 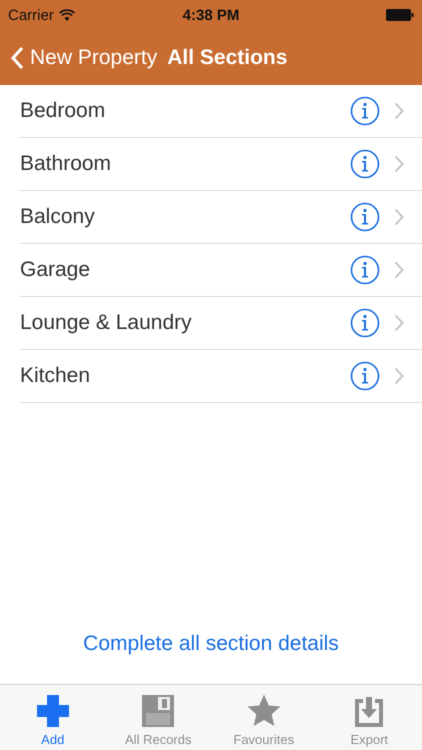 I want to click on download-tray-icon, so click(x=369, y=712).